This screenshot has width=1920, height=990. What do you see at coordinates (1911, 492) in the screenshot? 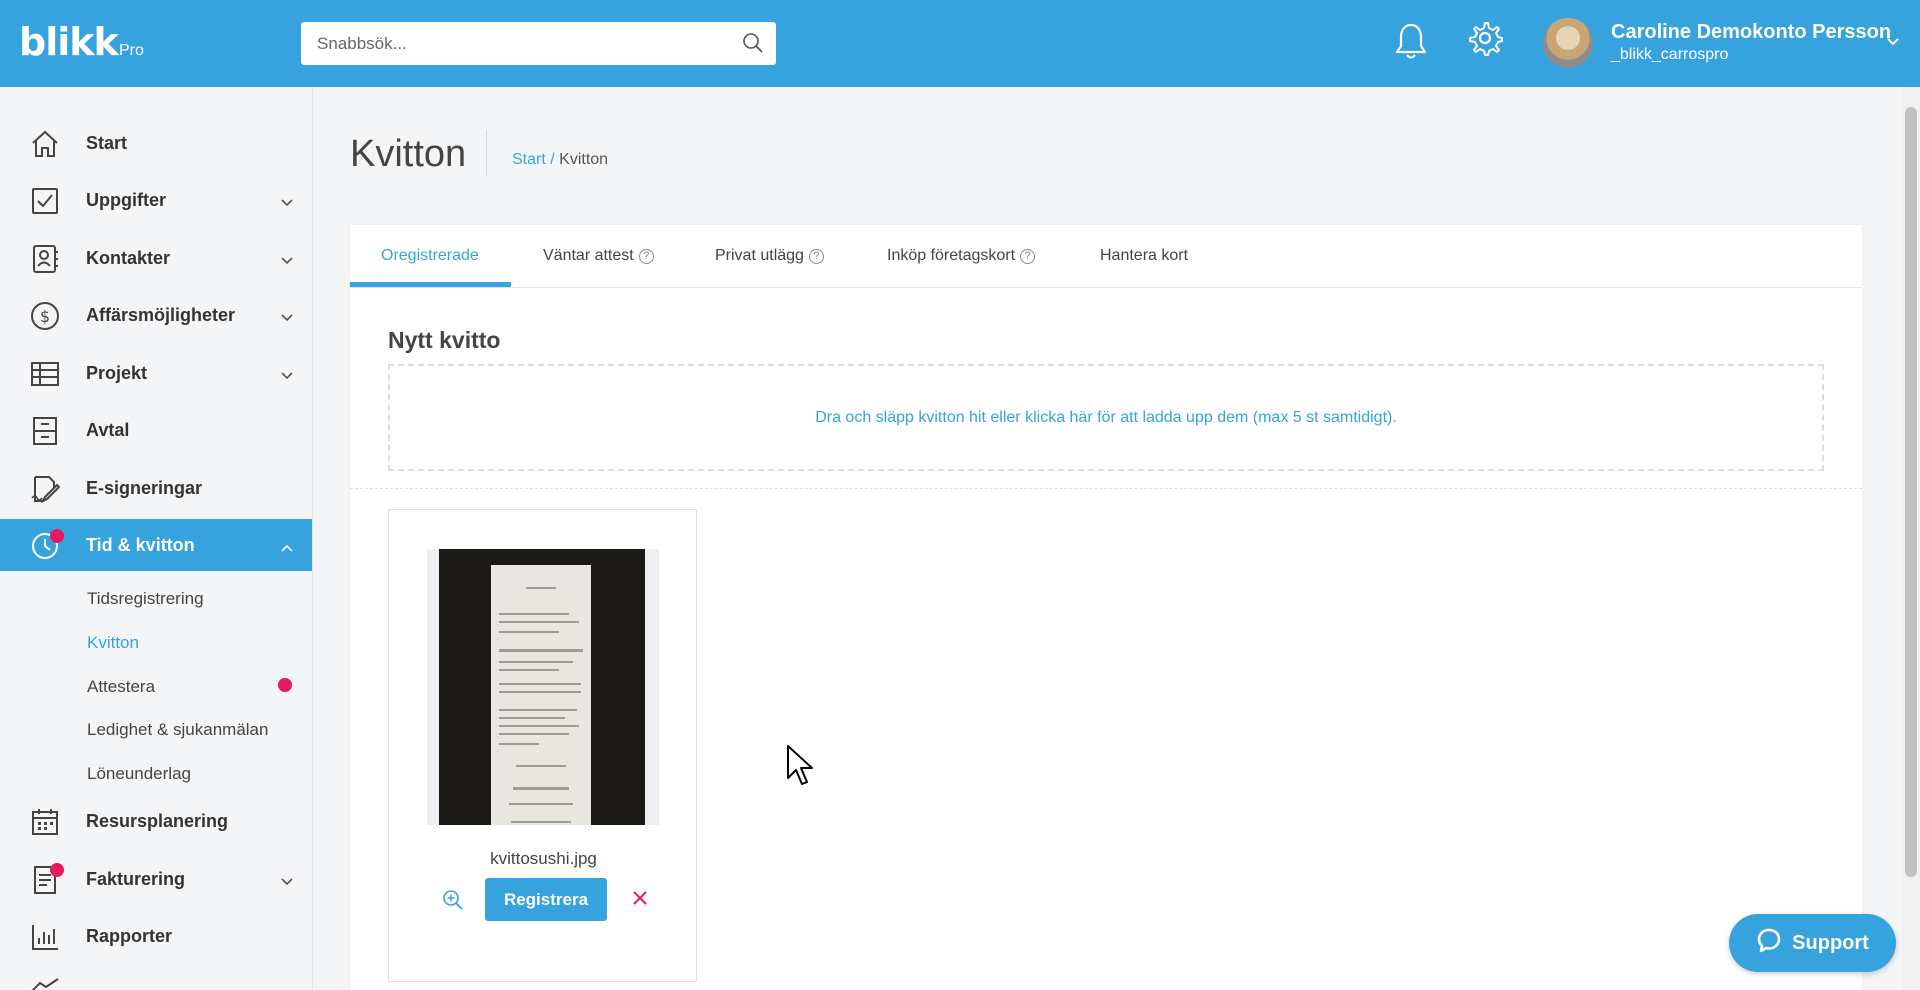
I see `scrollbar-thumb` at bounding box center [1911, 492].